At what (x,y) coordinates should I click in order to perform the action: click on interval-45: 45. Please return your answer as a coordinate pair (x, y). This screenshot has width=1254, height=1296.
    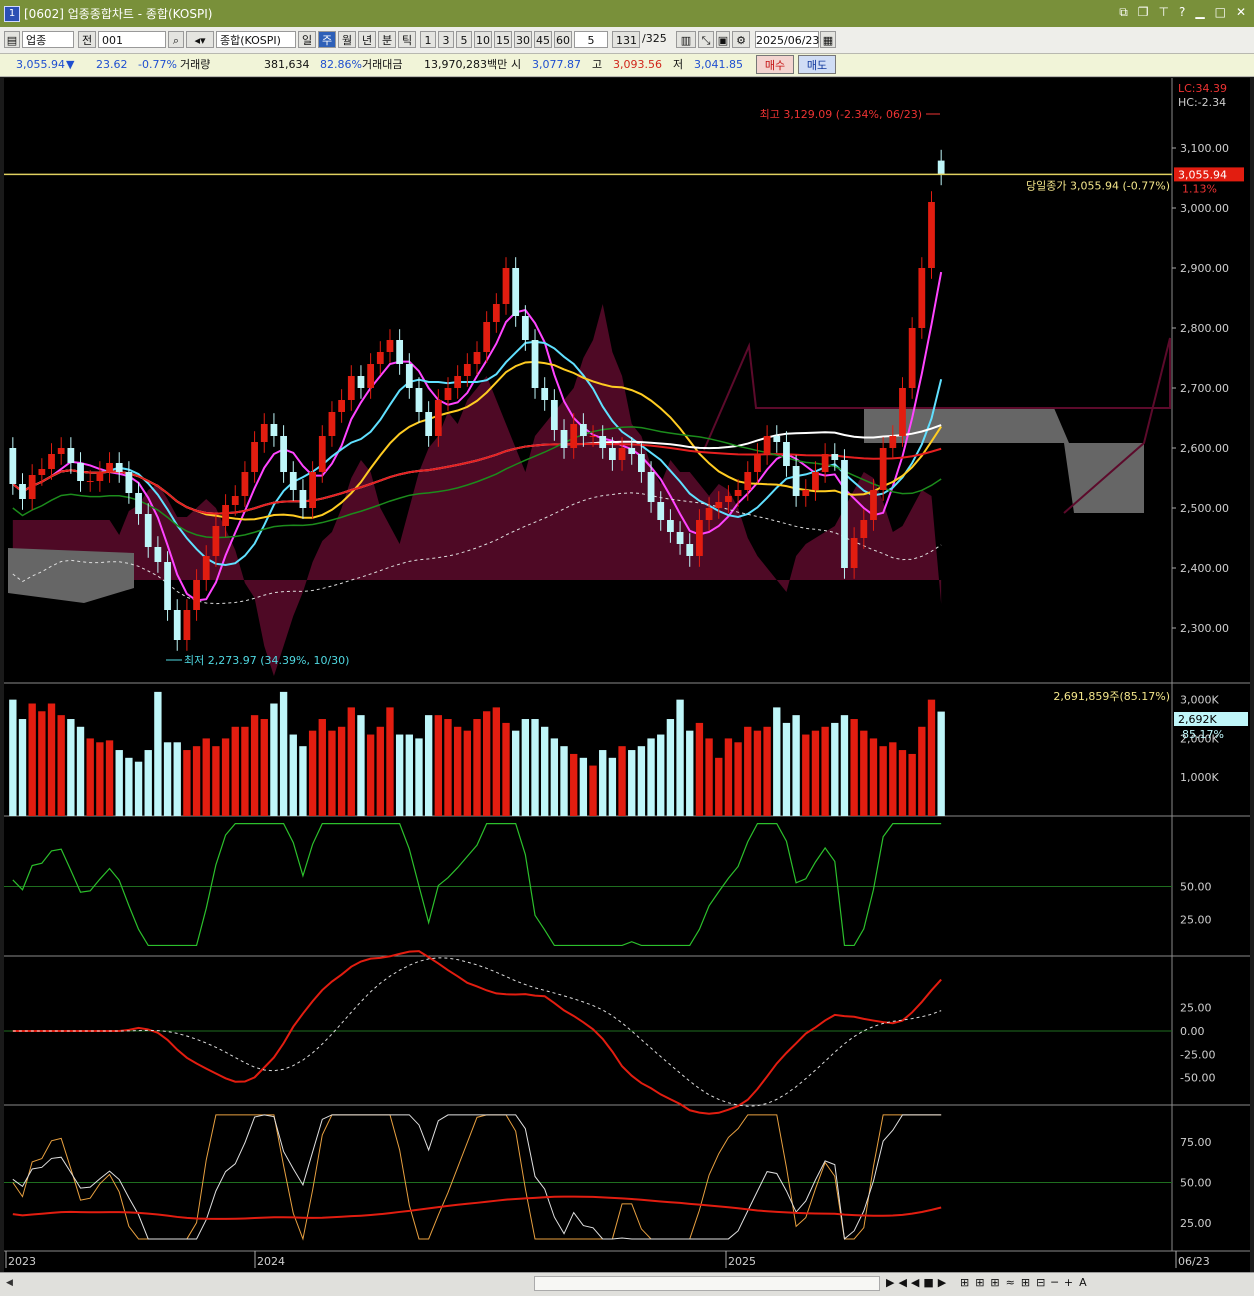
    Looking at the image, I should click on (543, 39).